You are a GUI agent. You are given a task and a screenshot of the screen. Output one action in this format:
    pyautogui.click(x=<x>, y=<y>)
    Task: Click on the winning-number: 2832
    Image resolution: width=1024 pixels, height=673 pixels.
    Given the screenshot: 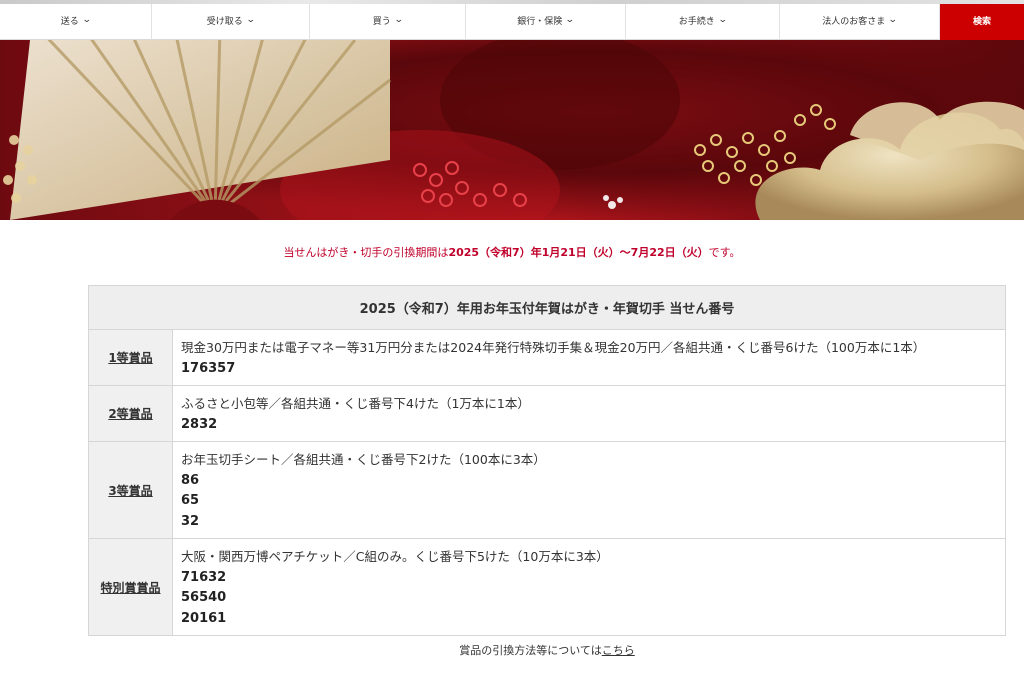 What is the action you would take?
    pyautogui.click(x=199, y=424)
    